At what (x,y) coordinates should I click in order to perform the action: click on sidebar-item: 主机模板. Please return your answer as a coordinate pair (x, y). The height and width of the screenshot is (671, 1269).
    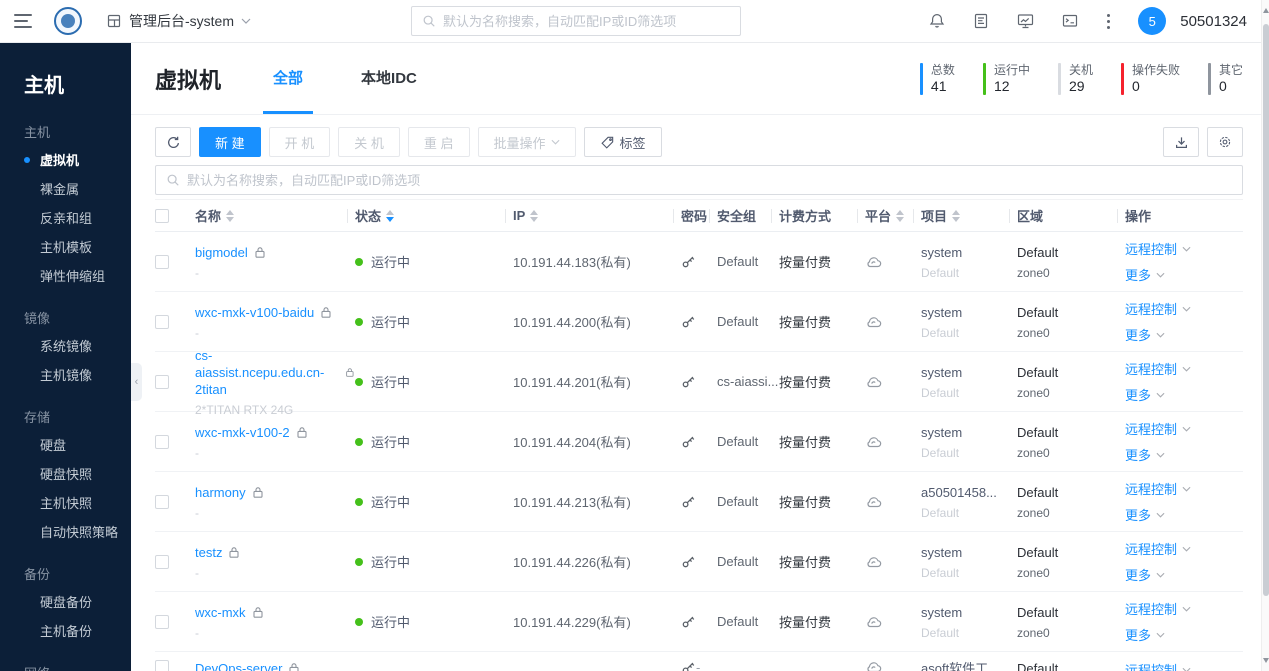
    Looking at the image, I should click on (65, 246).